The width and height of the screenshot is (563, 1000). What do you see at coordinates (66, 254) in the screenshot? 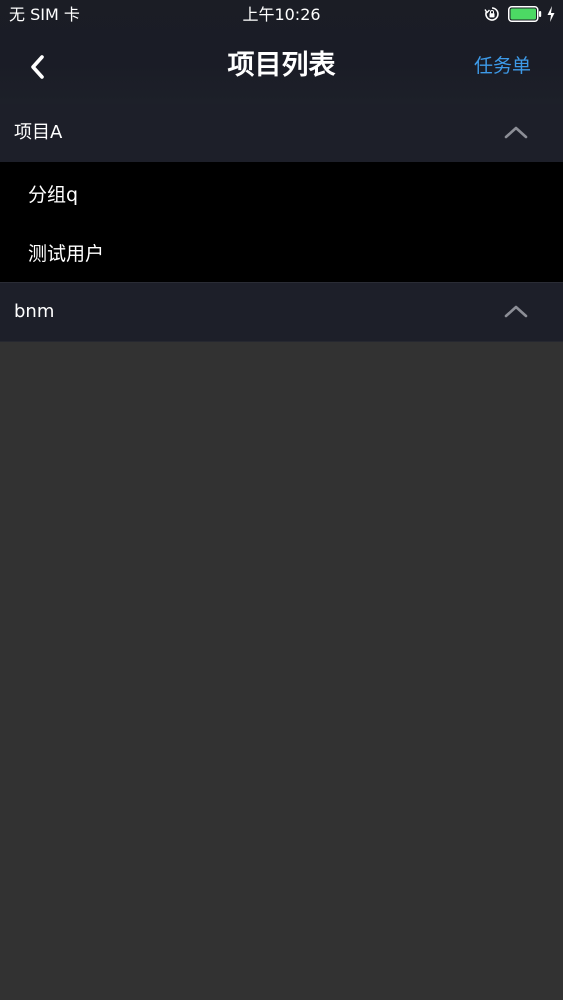
I see `list-item-label: 测试用户` at bounding box center [66, 254].